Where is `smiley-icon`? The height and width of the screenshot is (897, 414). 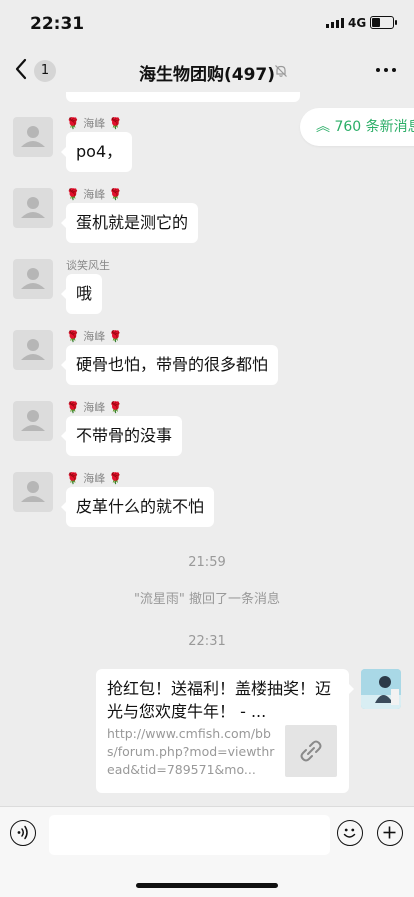
smiley-icon is located at coordinates (349, 833).